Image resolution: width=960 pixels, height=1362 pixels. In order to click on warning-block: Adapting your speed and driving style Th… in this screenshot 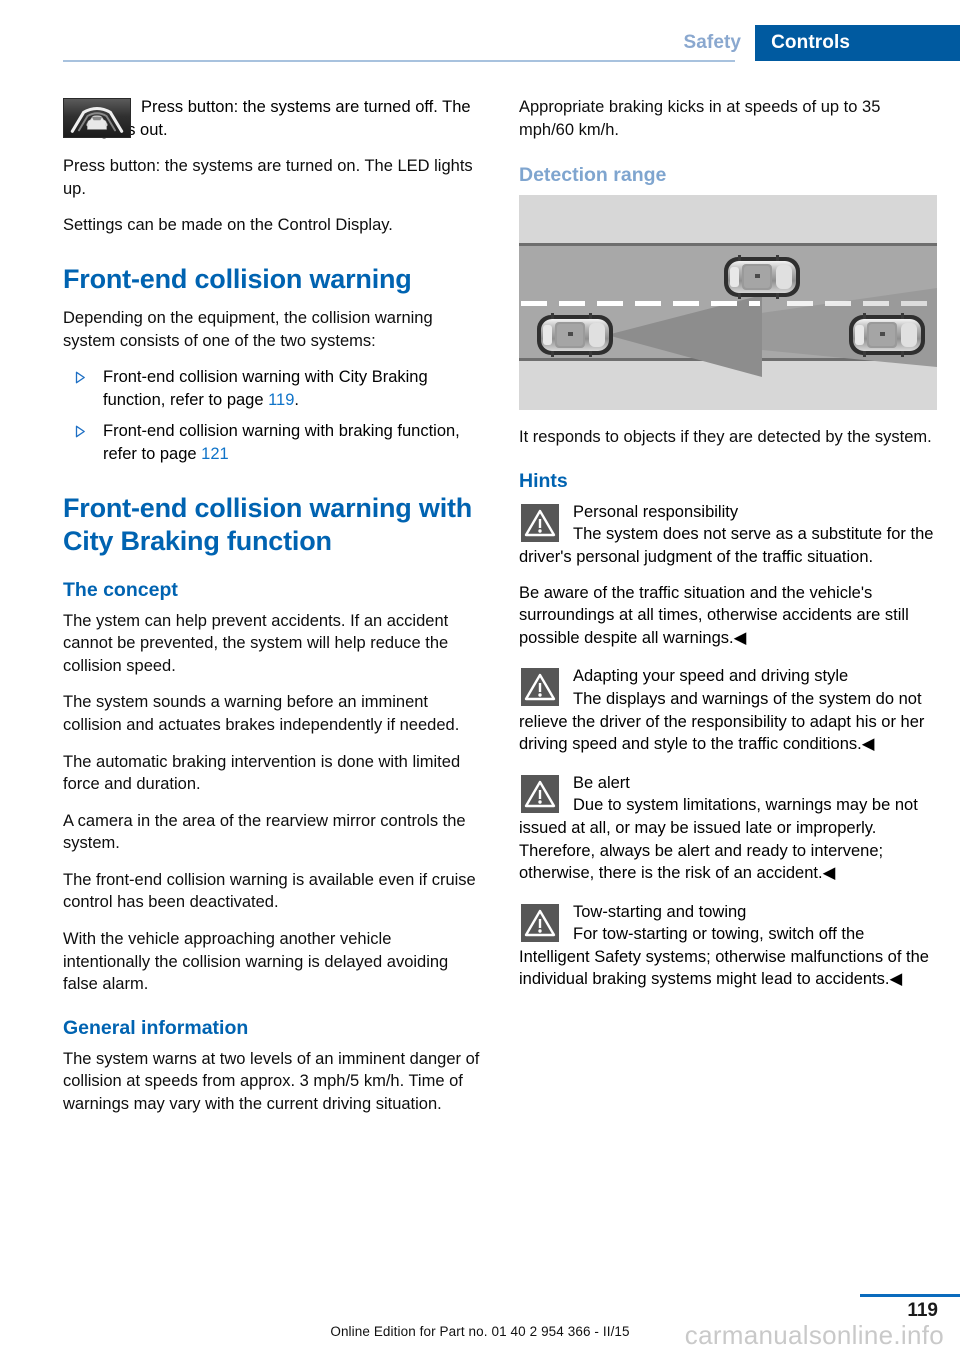, I will do `click(728, 710)`.